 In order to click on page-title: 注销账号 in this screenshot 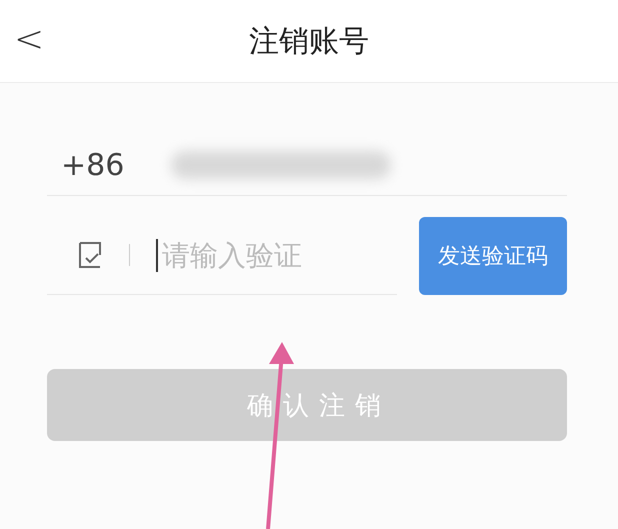, I will do `click(309, 41)`.